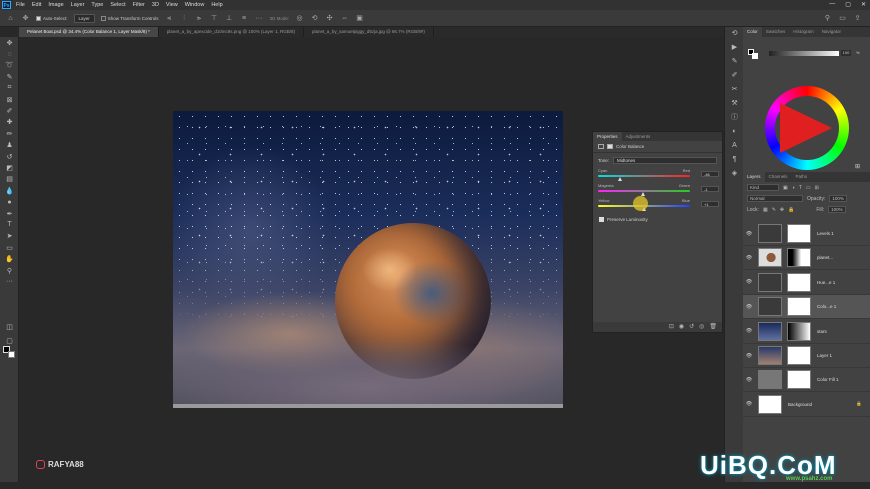 The height and width of the screenshot is (489, 870). What do you see at coordinates (314, 18) in the screenshot?
I see `3d-roll-icon: ⟲` at bounding box center [314, 18].